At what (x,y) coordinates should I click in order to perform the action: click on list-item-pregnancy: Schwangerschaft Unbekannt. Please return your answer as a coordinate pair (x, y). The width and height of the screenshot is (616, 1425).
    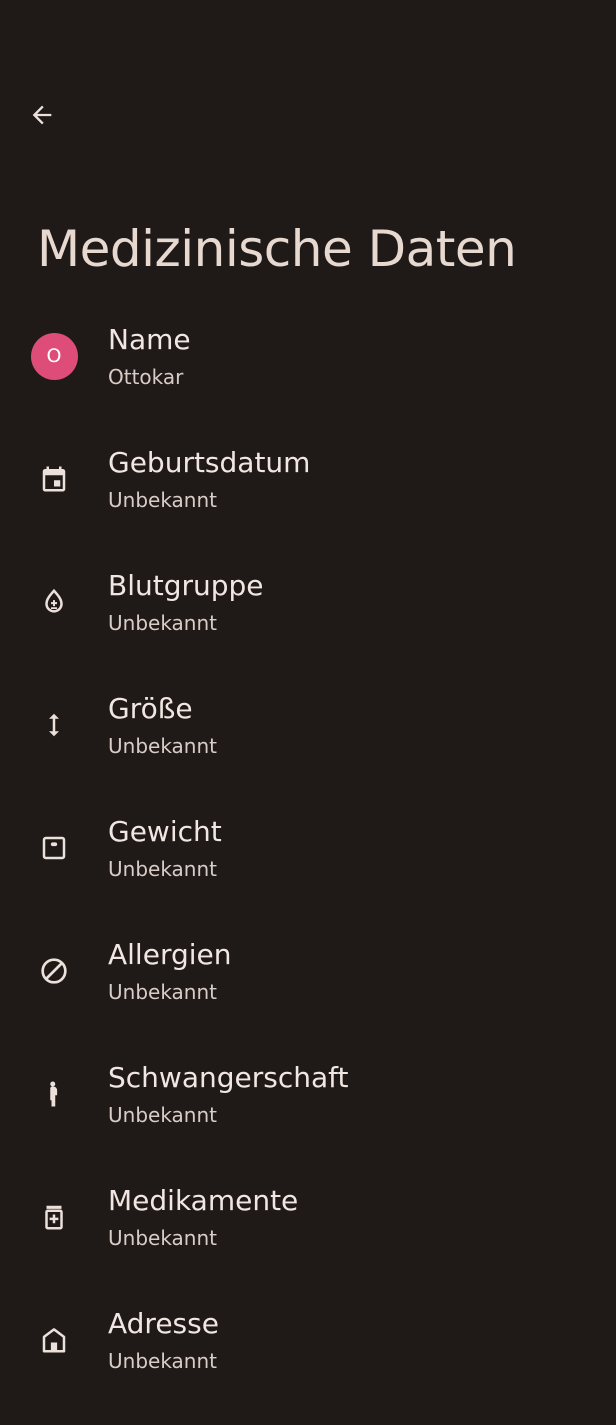
    Looking at the image, I should click on (308, 1117).